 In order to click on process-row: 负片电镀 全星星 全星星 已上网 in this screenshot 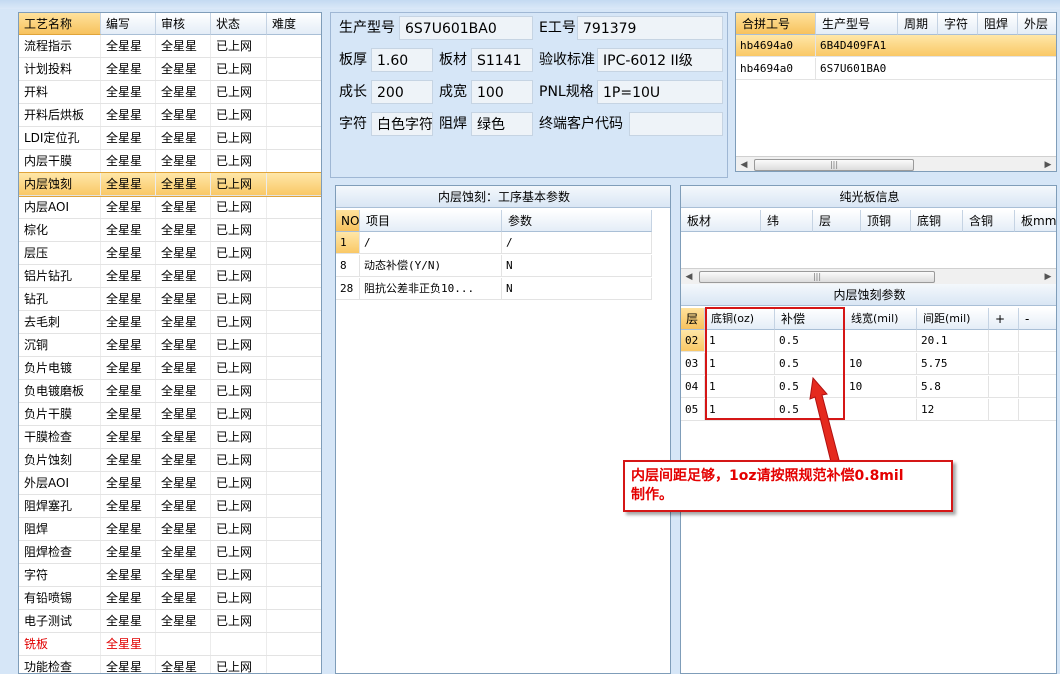, I will do `click(170, 368)`.